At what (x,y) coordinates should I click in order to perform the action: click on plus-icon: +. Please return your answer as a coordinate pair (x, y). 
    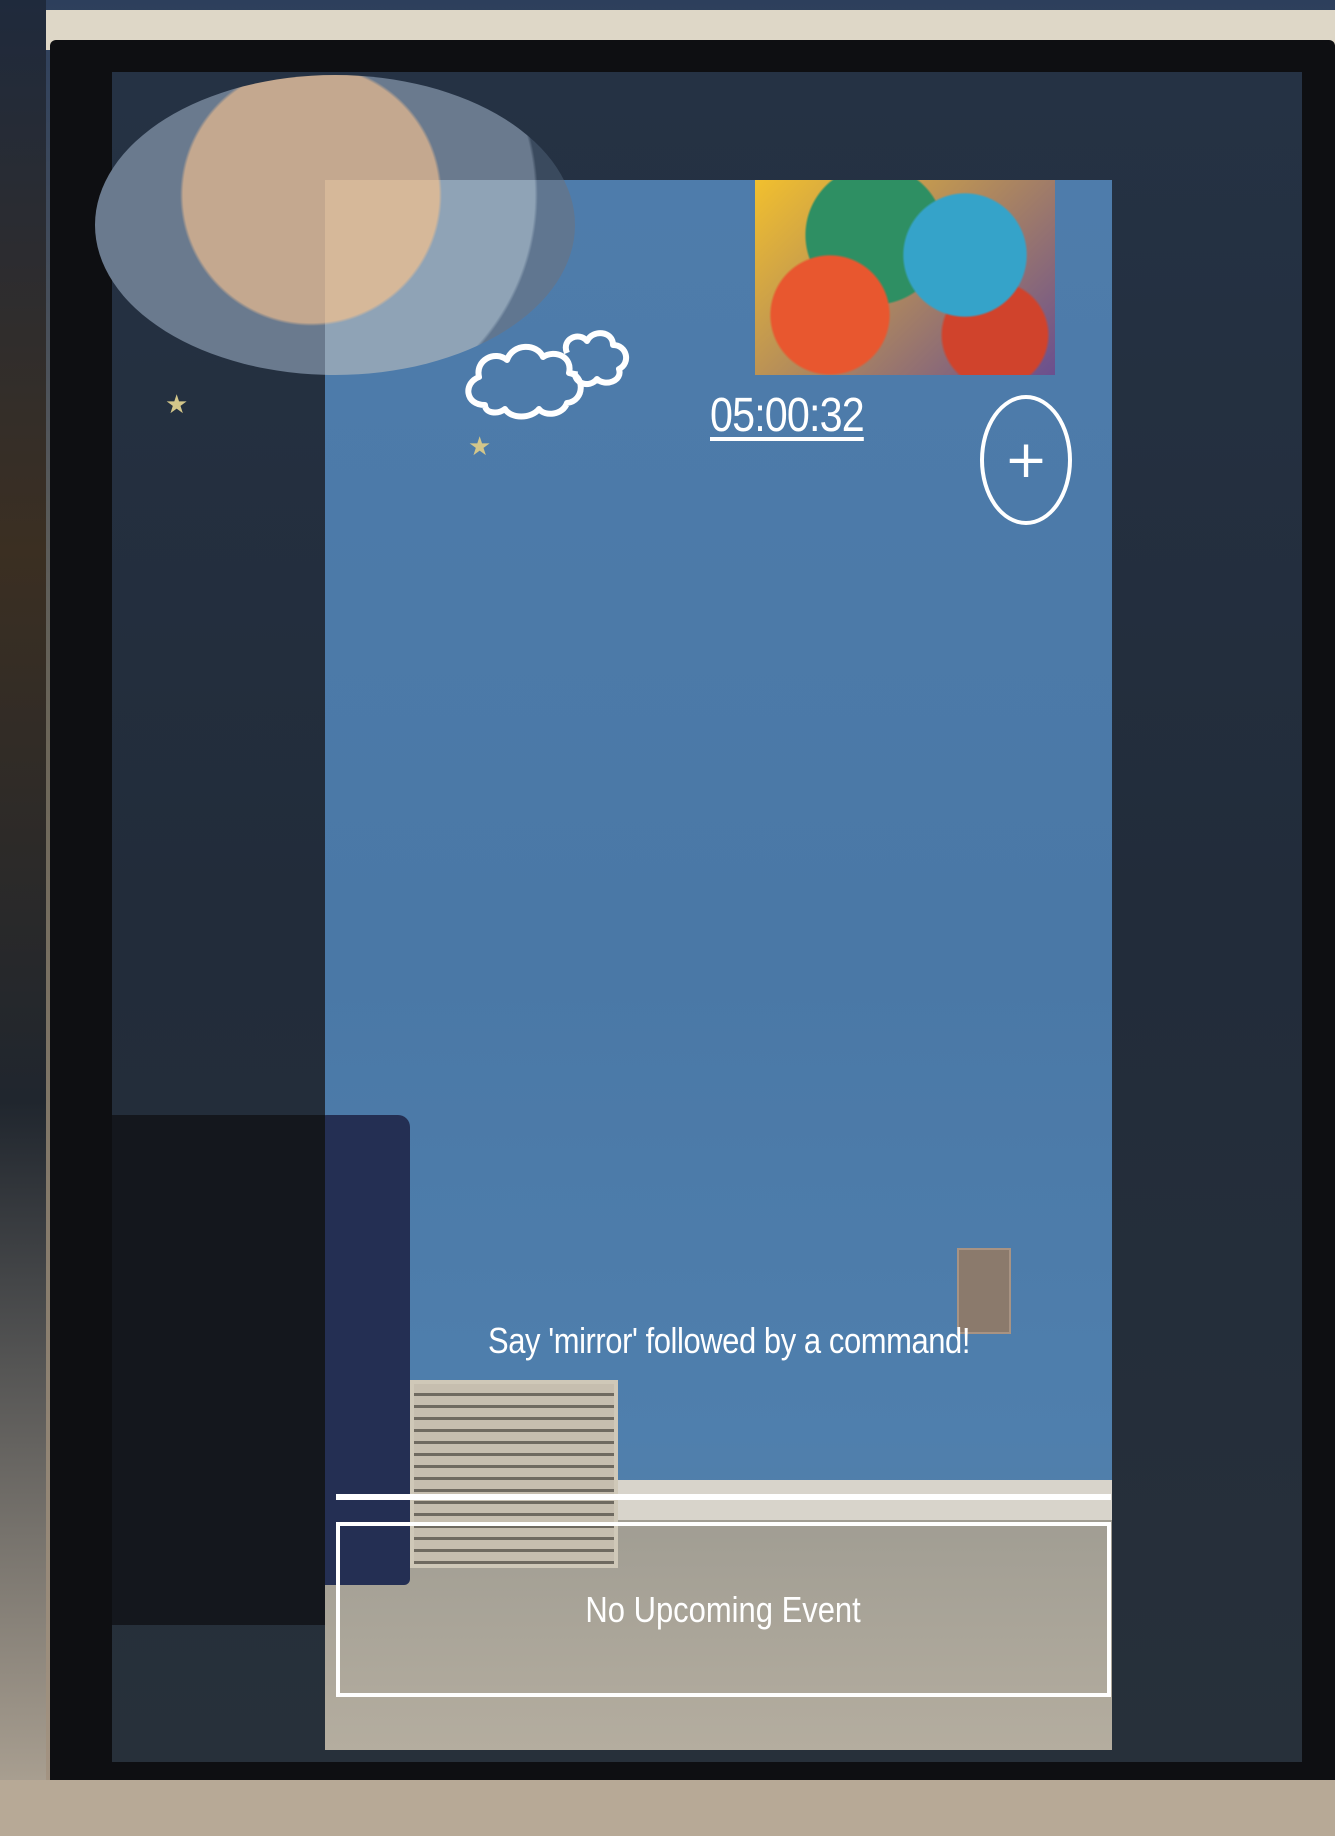
    Looking at the image, I should click on (1026, 460).